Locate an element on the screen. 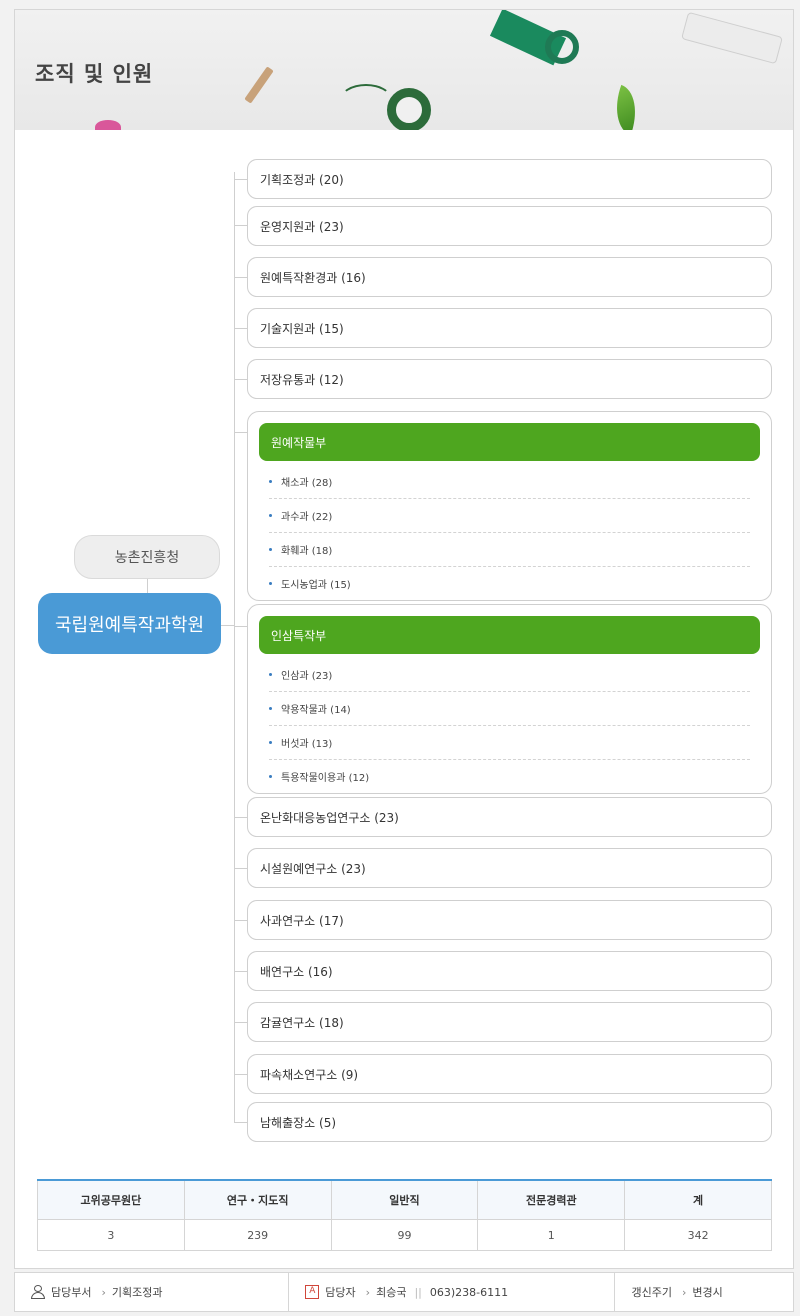  leaf-decoration is located at coordinates (626, 107).